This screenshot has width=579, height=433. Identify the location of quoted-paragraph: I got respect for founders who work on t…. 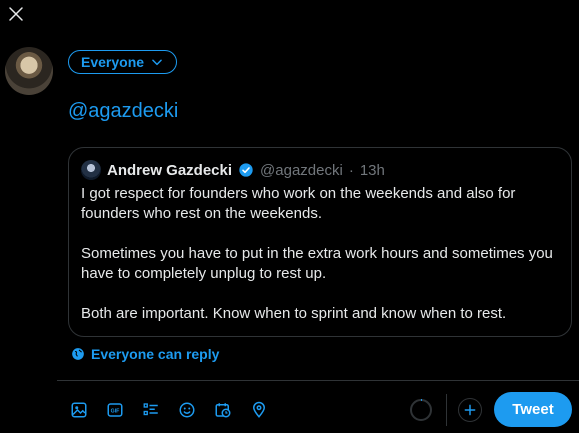
(298, 203).